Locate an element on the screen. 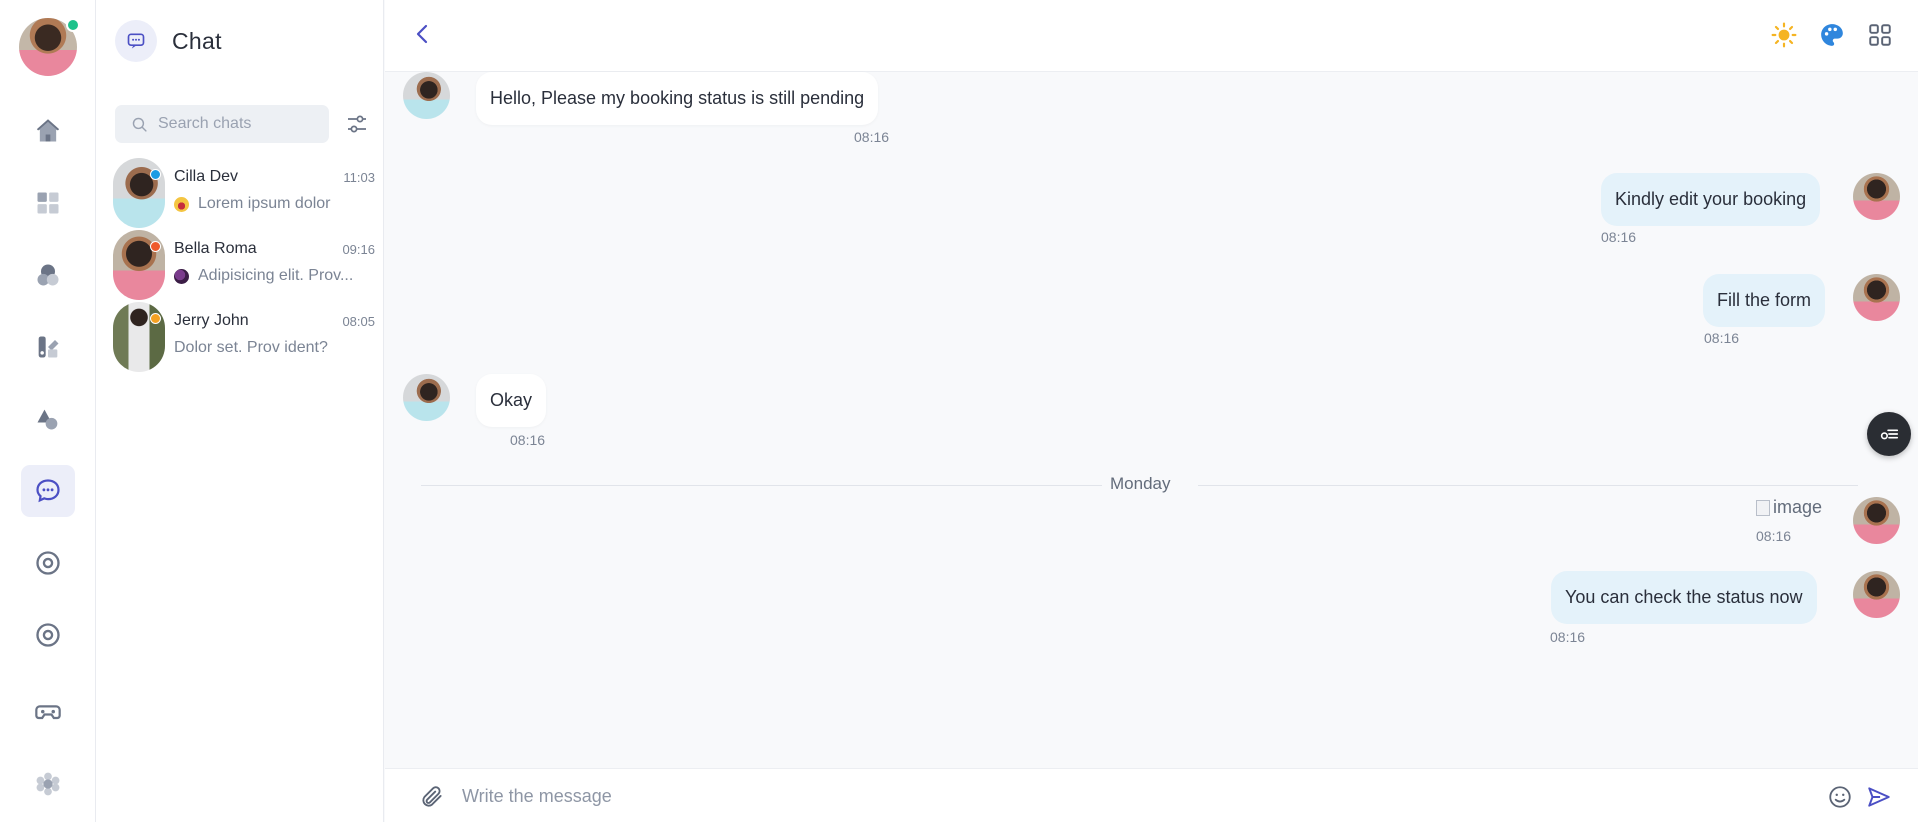 This screenshot has width=1918, height=822. message-bubble: Fill the form is located at coordinates (1764, 300).